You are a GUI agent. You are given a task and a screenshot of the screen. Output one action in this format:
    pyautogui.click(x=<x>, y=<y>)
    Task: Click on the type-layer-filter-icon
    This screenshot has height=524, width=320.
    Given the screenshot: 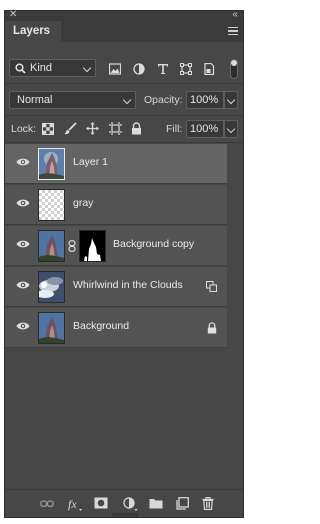 What is the action you would take?
    pyautogui.click(x=163, y=69)
    